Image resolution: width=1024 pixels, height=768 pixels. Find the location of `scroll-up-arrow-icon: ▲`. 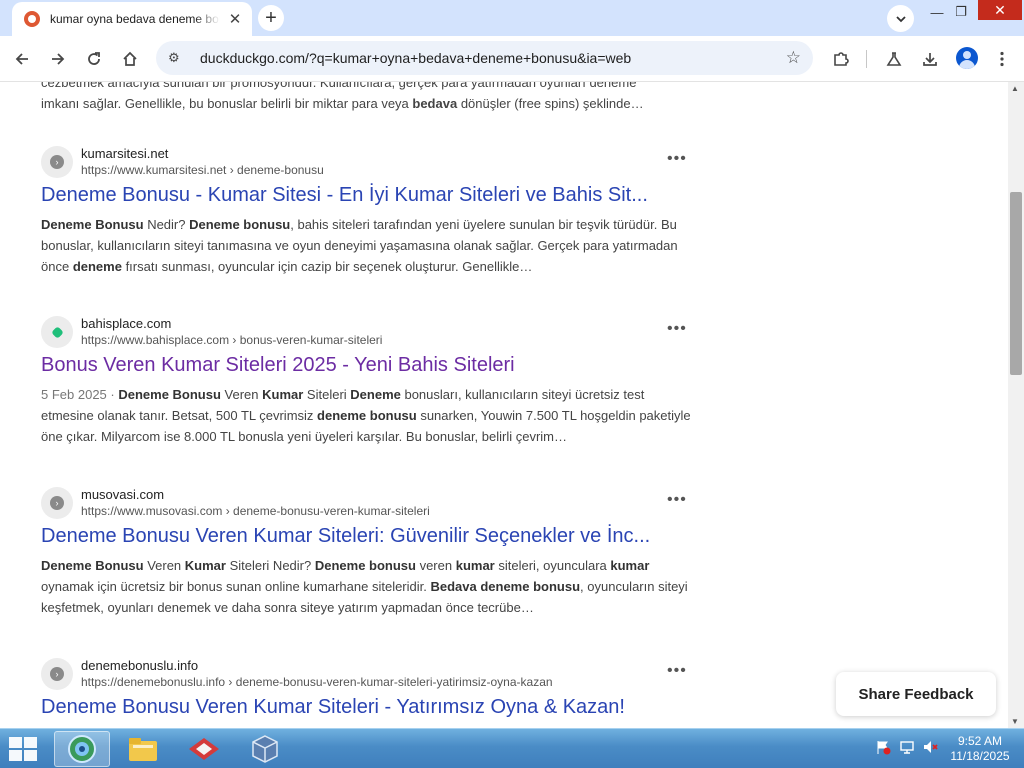

scroll-up-arrow-icon: ▲ is located at coordinates (1015, 88).